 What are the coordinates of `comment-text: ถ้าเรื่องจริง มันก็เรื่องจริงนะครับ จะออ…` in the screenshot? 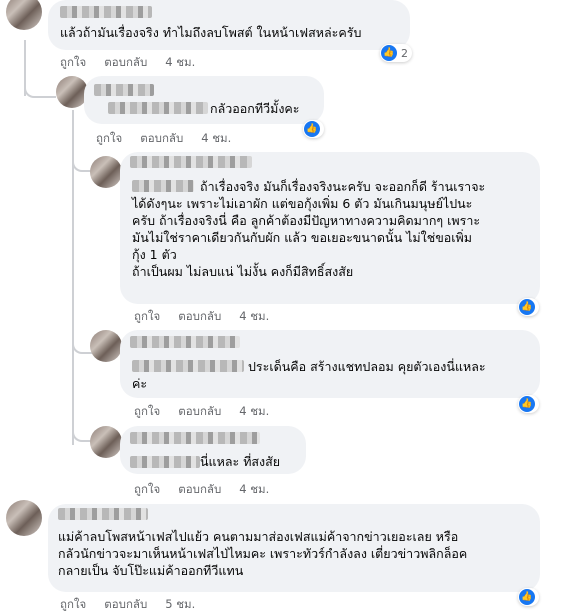 It's located at (309, 229).